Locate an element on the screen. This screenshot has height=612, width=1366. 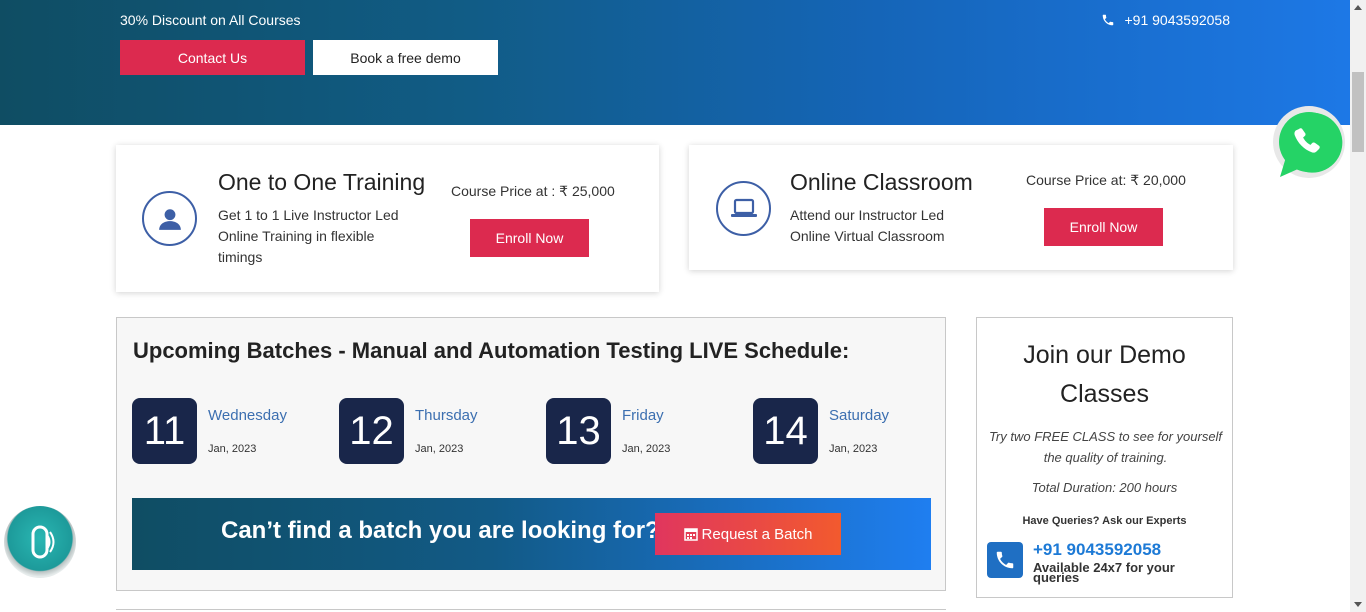
whatsapp-icon is located at coordinates (1309, 144).